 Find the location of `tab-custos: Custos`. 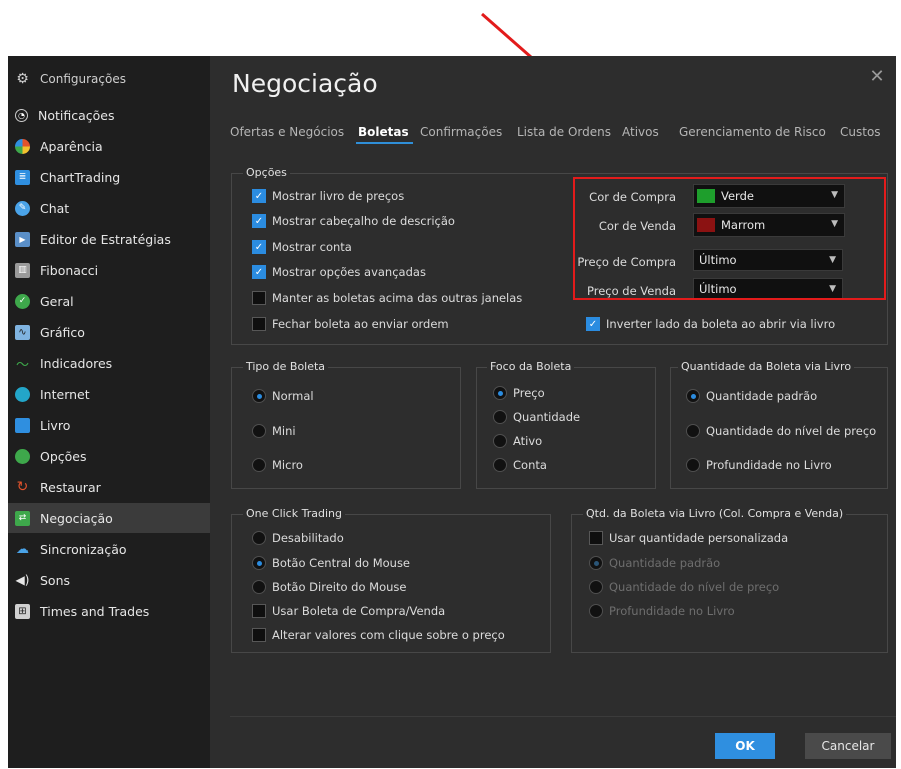

tab-custos: Custos is located at coordinates (860, 132).